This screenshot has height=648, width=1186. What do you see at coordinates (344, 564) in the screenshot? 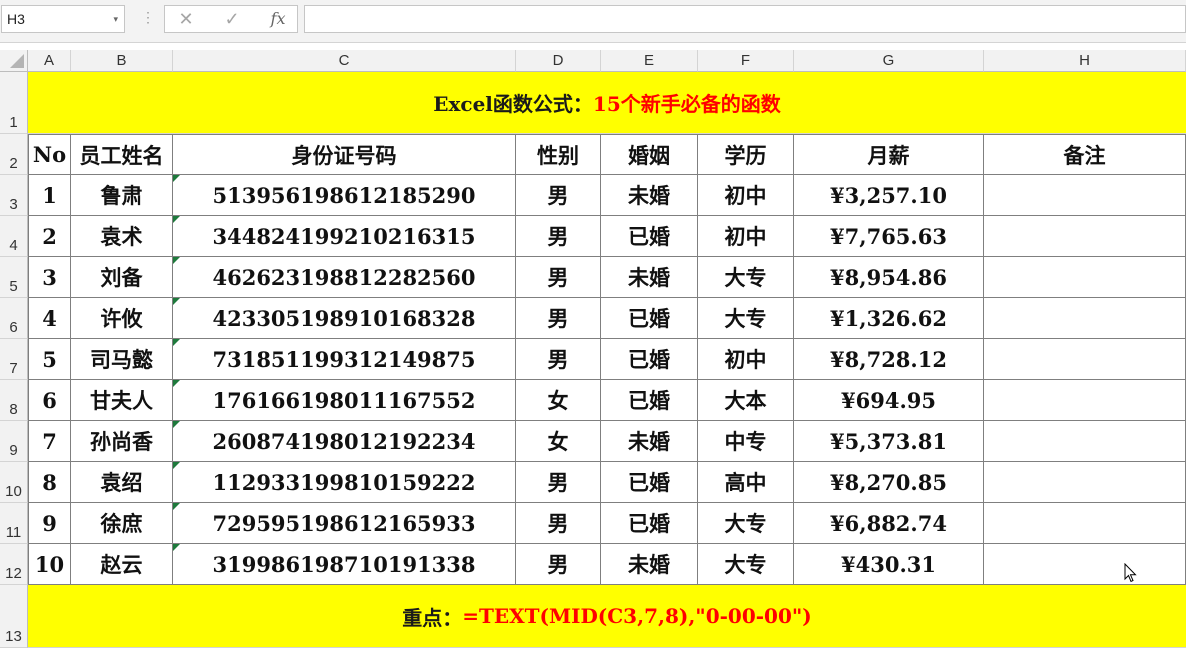
I see `cell-c12: 319986198710191338` at bounding box center [344, 564].